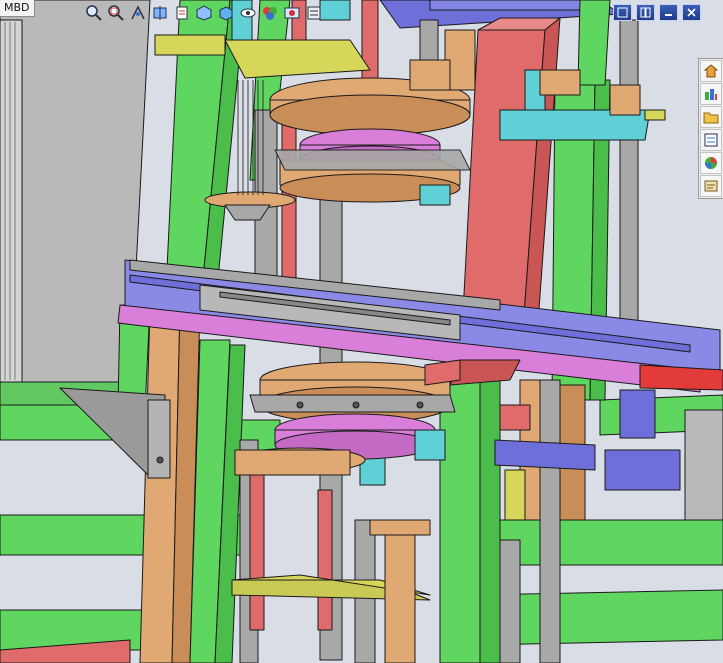  What do you see at coordinates (94, 13) in the screenshot?
I see `zoom-to-fit-icon` at bounding box center [94, 13].